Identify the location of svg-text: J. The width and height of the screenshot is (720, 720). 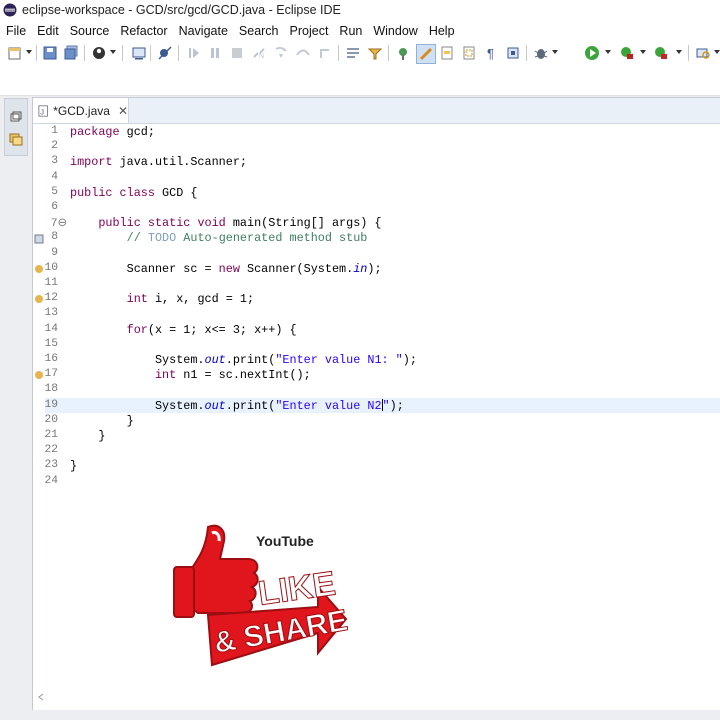
(42, 111).